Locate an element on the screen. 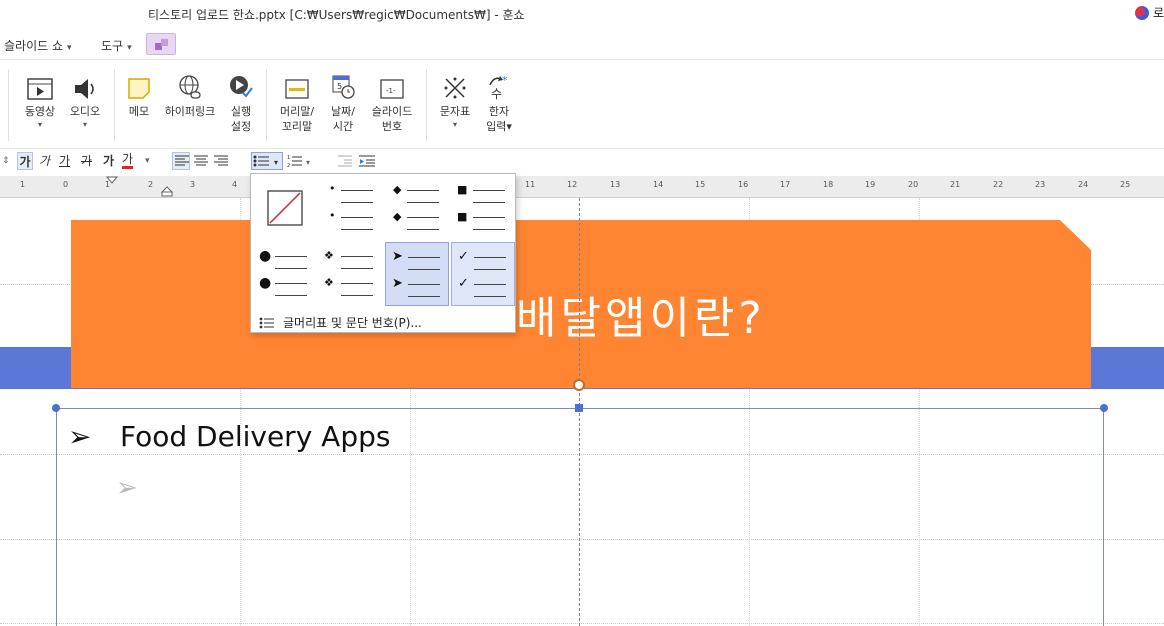 Image resolution: width=1164 pixels, height=626 pixels. ruler-number: 25 is located at coordinates (1125, 184).